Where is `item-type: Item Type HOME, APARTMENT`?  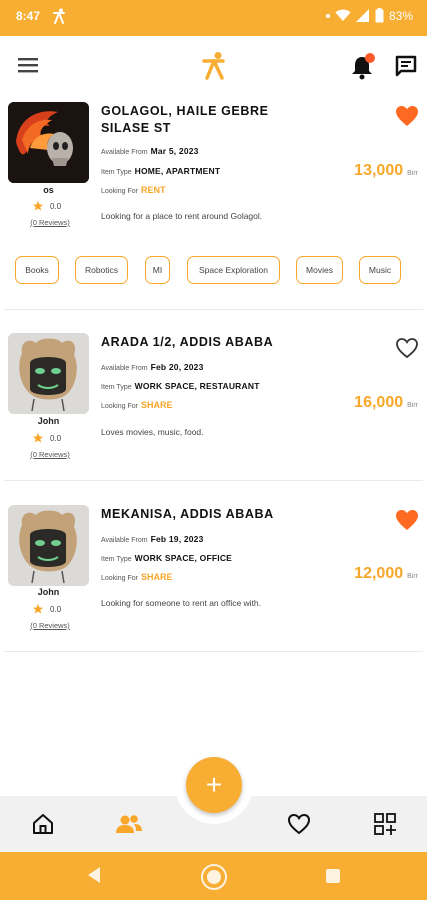
item-type: Item Type HOME, APARTMENT is located at coordinates (160, 171).